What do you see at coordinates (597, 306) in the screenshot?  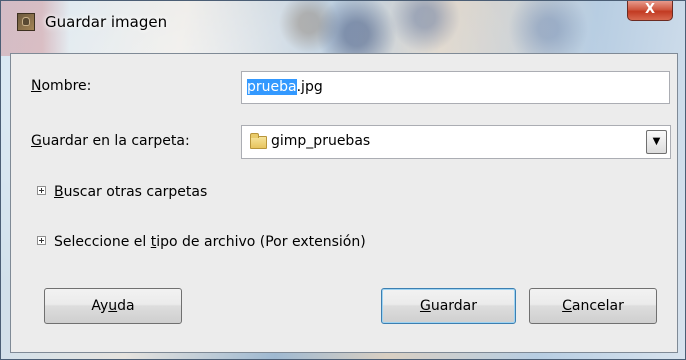 I see `cancel-text: ancelar` at bounding box center [597, 306].